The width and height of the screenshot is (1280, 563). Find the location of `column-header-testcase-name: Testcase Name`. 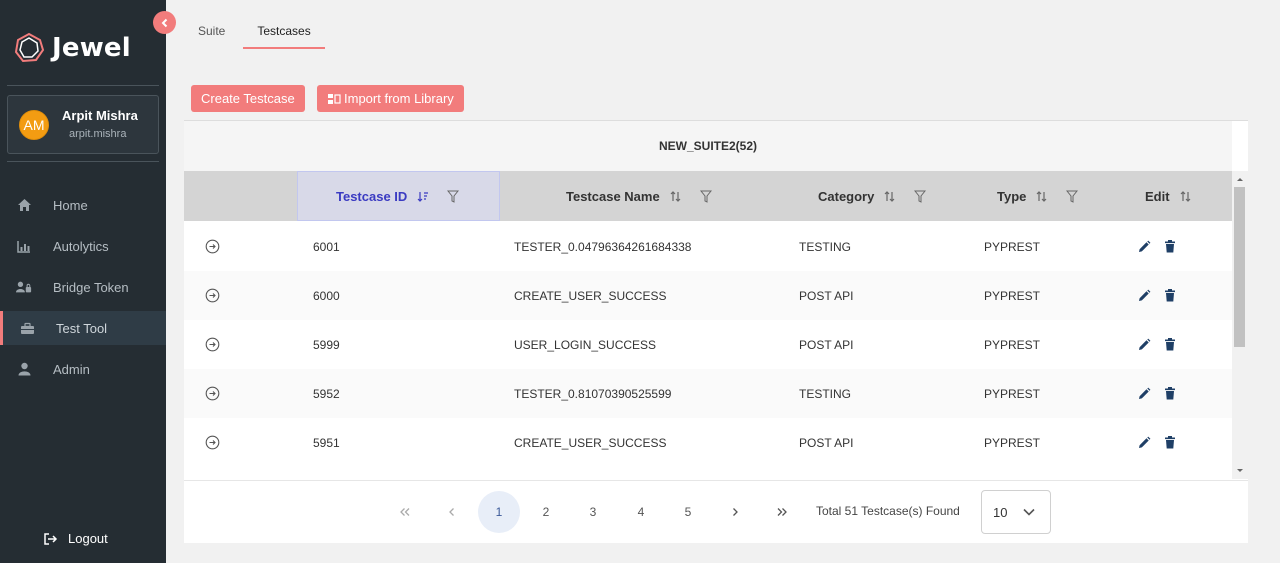

column-header-testcase-name: Testcase Name is located at coordinates (639, 196).